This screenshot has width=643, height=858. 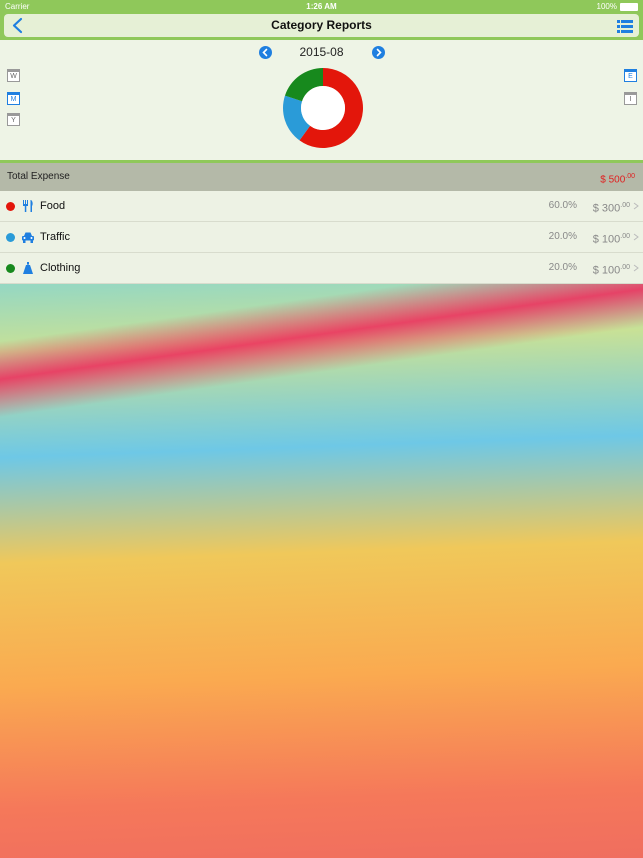 I want to click on navigation-bar: Category Reports, so click(x=321, y=26).